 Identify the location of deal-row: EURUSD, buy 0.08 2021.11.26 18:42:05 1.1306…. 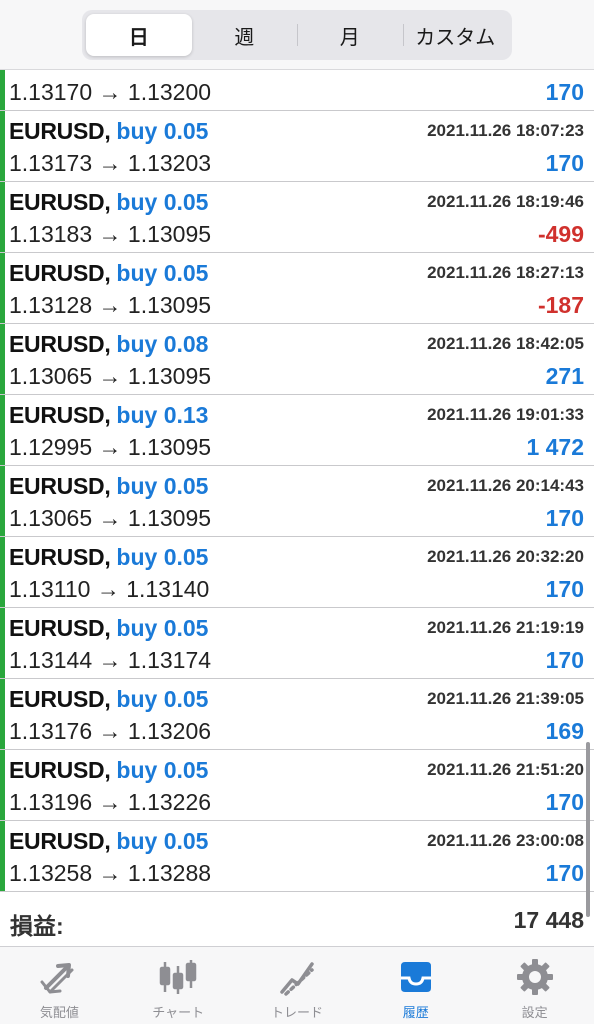
(297, 359).